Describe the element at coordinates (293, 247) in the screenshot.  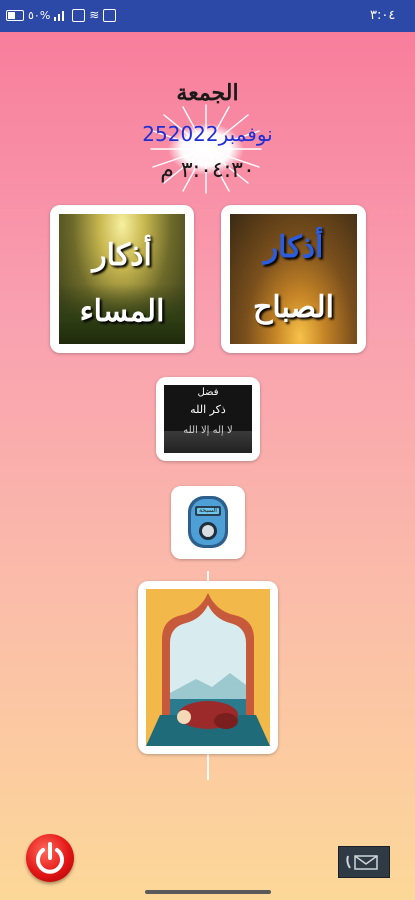
I see `morning-adhkar-line1: أذكار` at that location.